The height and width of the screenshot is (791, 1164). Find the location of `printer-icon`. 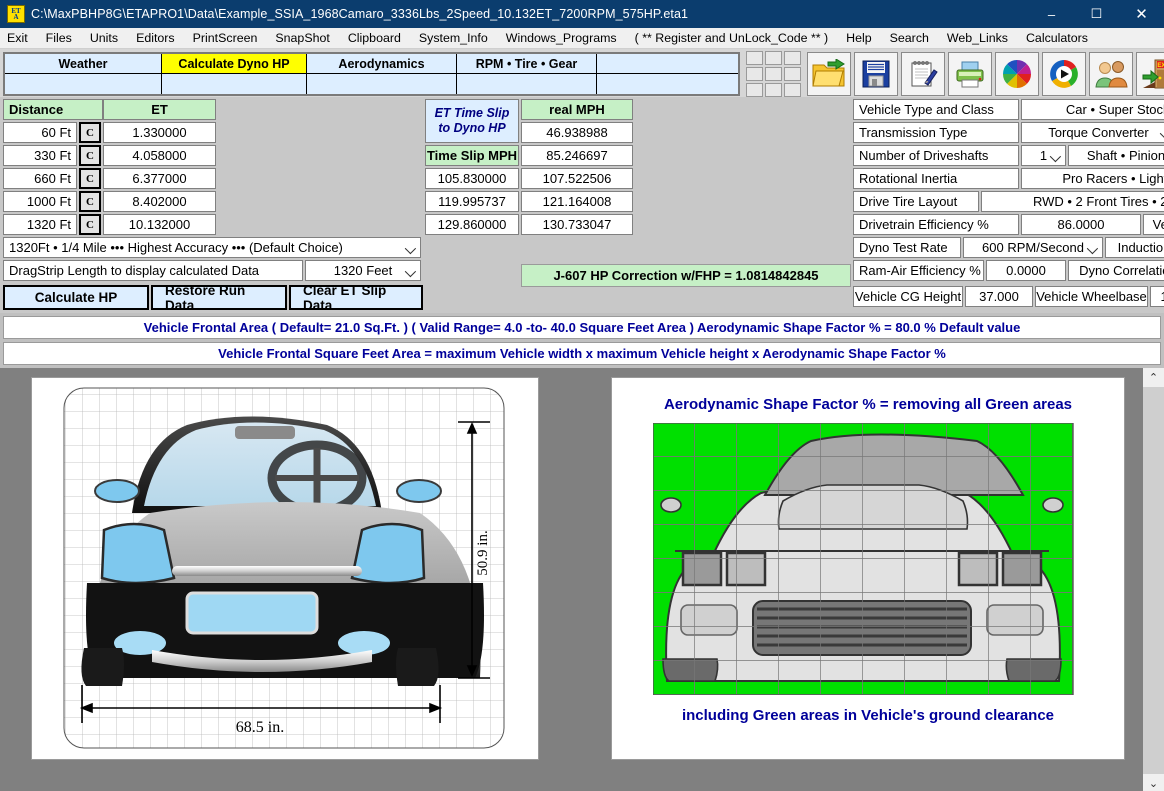

printer-icon is located at coordinates (970, 74).